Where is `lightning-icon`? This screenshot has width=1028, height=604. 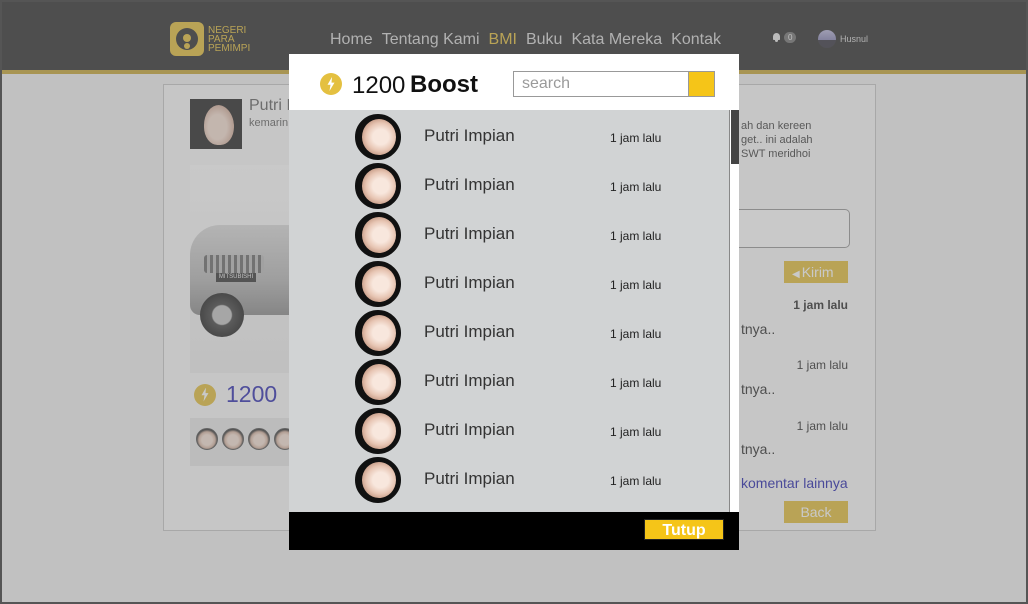 lightning-icon is located at coordinates (331, 84).